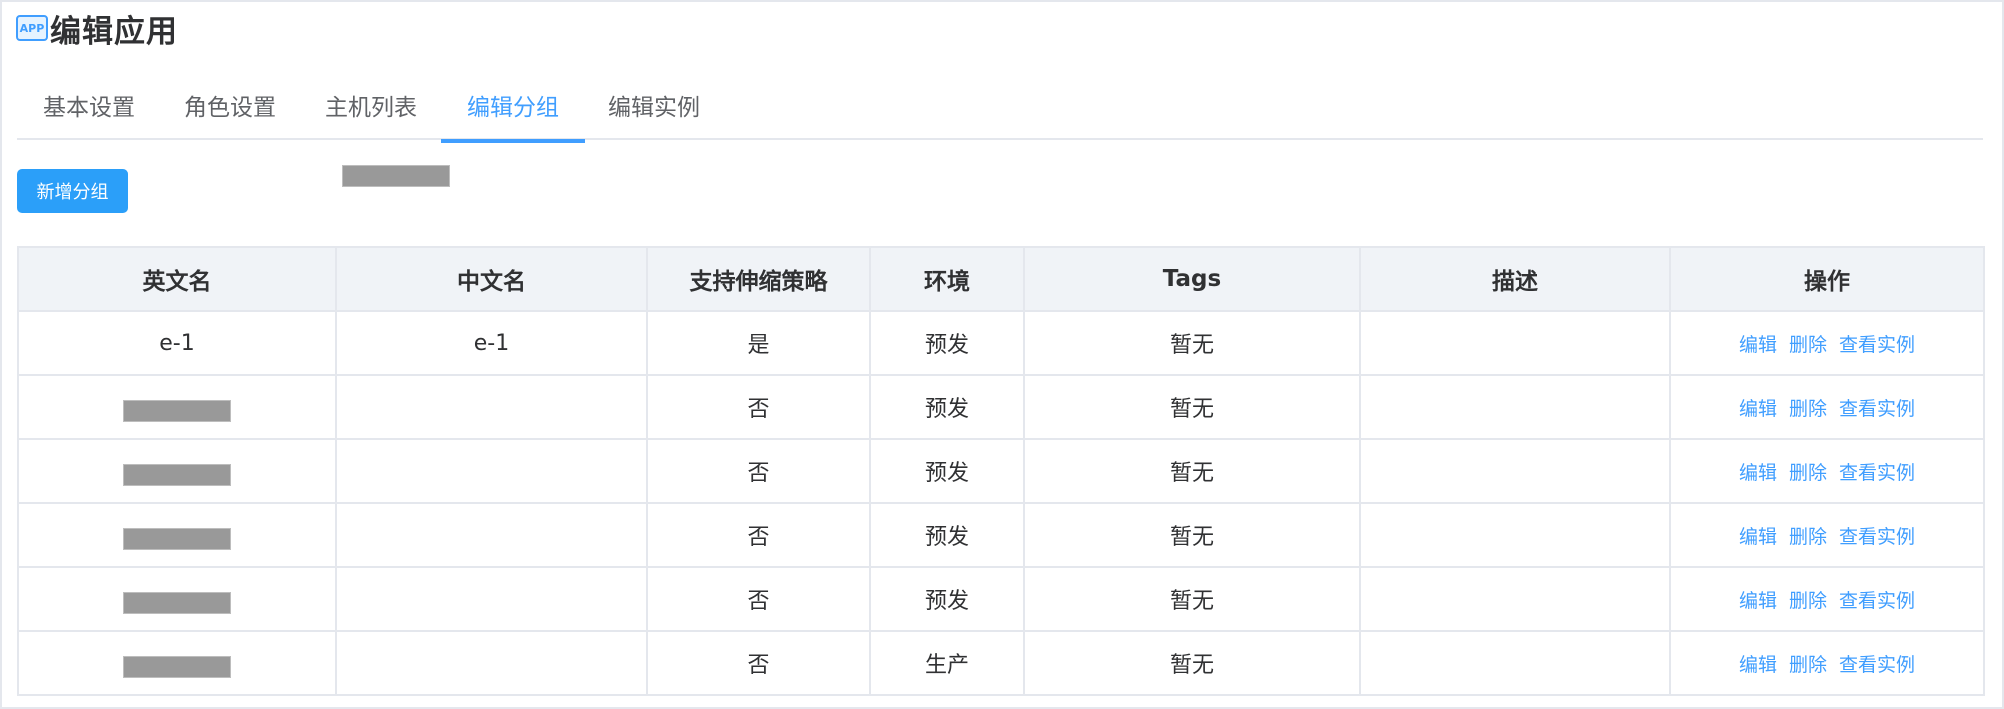 The height and width of the screenshot is (709, 2004). Describe the element at coordinates (491, 343) in the screenshot. I see `cell-cn-name: e-1` at that location.